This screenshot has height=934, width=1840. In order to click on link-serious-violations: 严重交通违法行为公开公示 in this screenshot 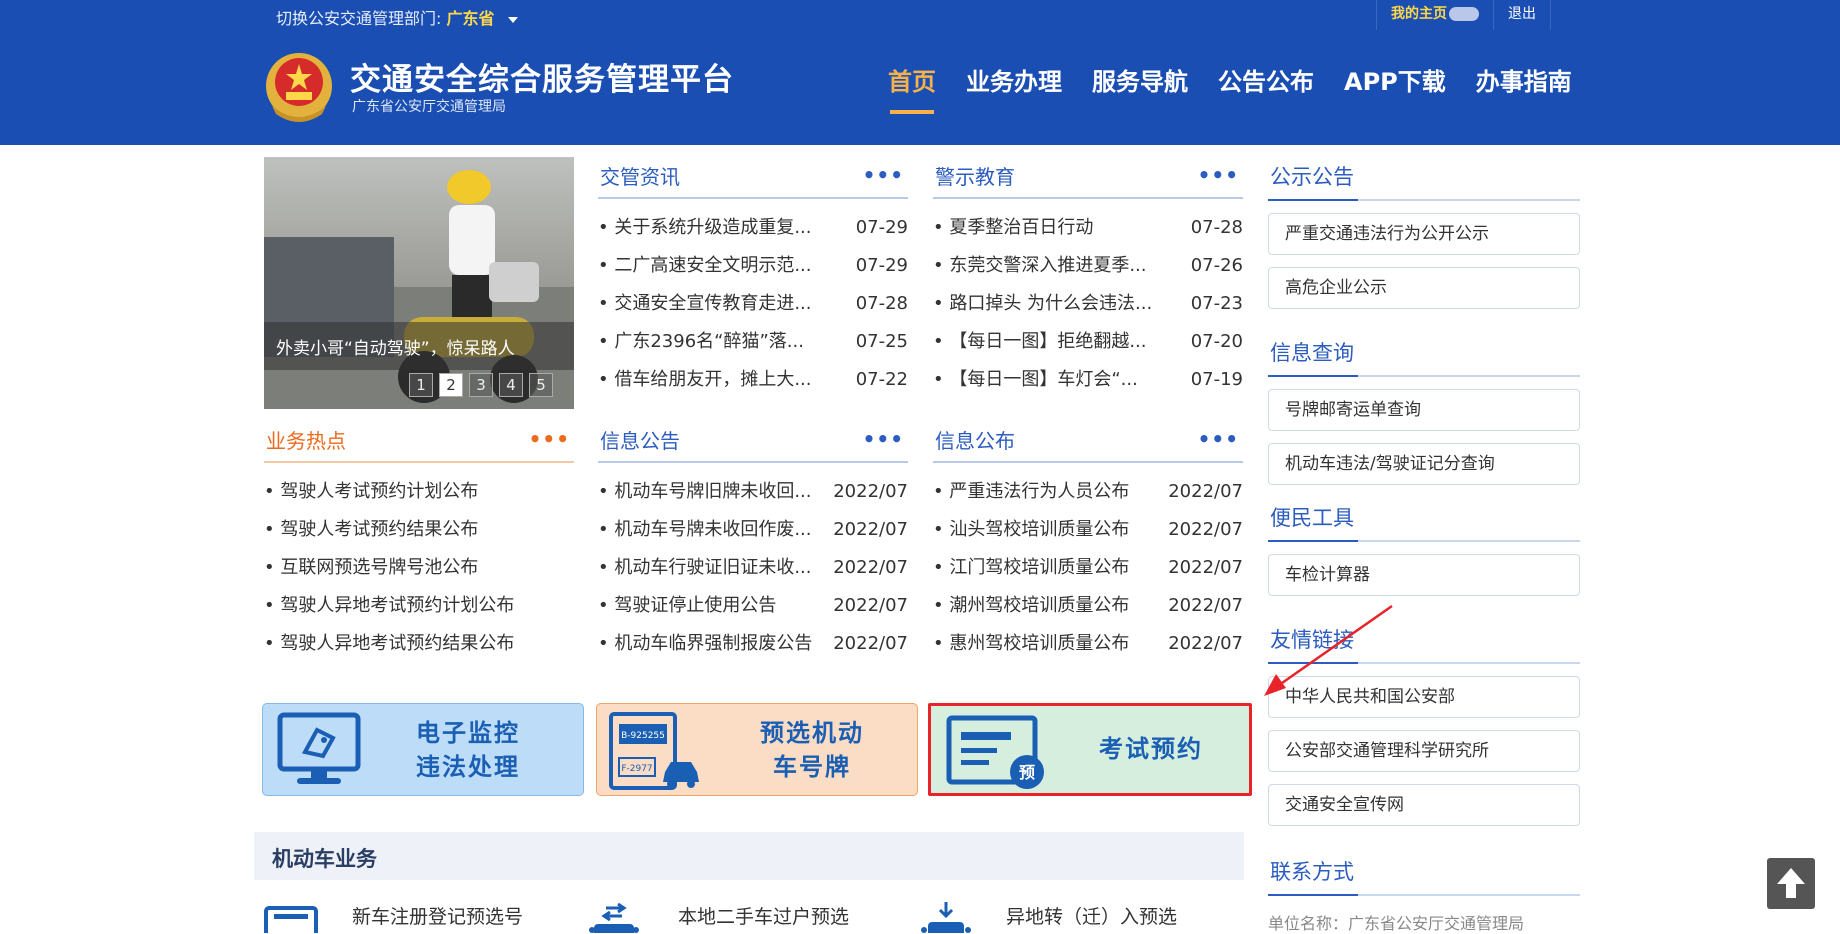, I will do `click(1424, 234)`.